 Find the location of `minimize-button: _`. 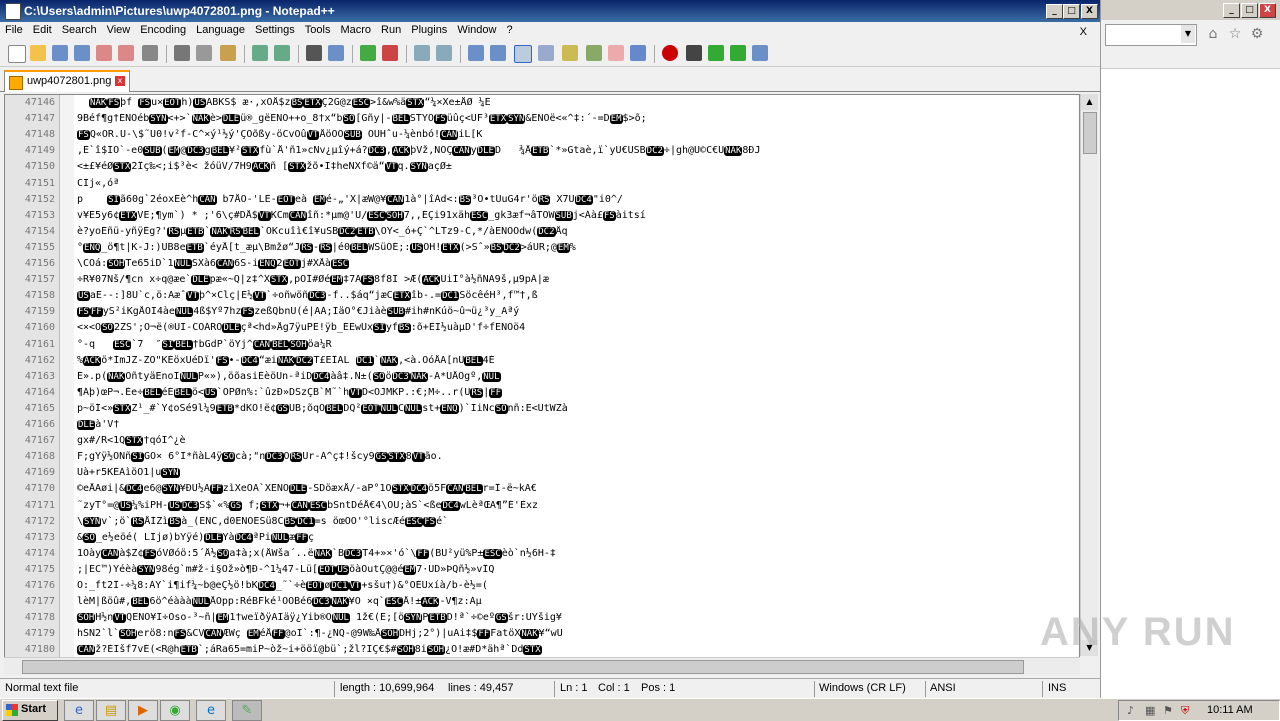

minimize-button: _ is located at coordinates (1054, 11).